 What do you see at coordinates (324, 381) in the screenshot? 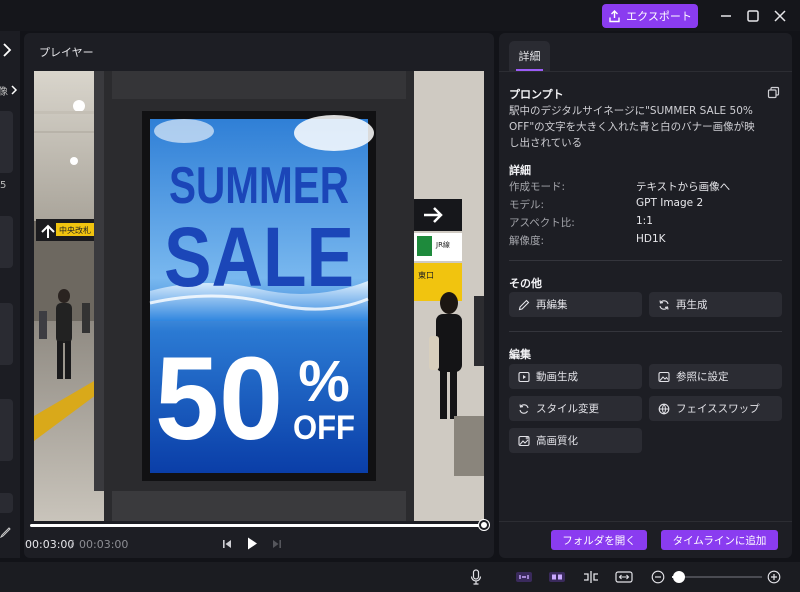
I see `sign-percent-text: %` at bounding box center [324, 381].